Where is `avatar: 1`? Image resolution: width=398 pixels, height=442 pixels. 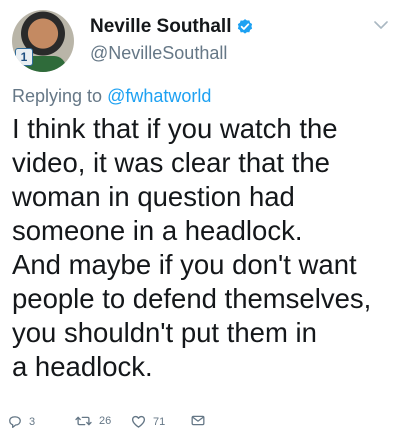
avatar: 1 is located at coordinates (43, 41).